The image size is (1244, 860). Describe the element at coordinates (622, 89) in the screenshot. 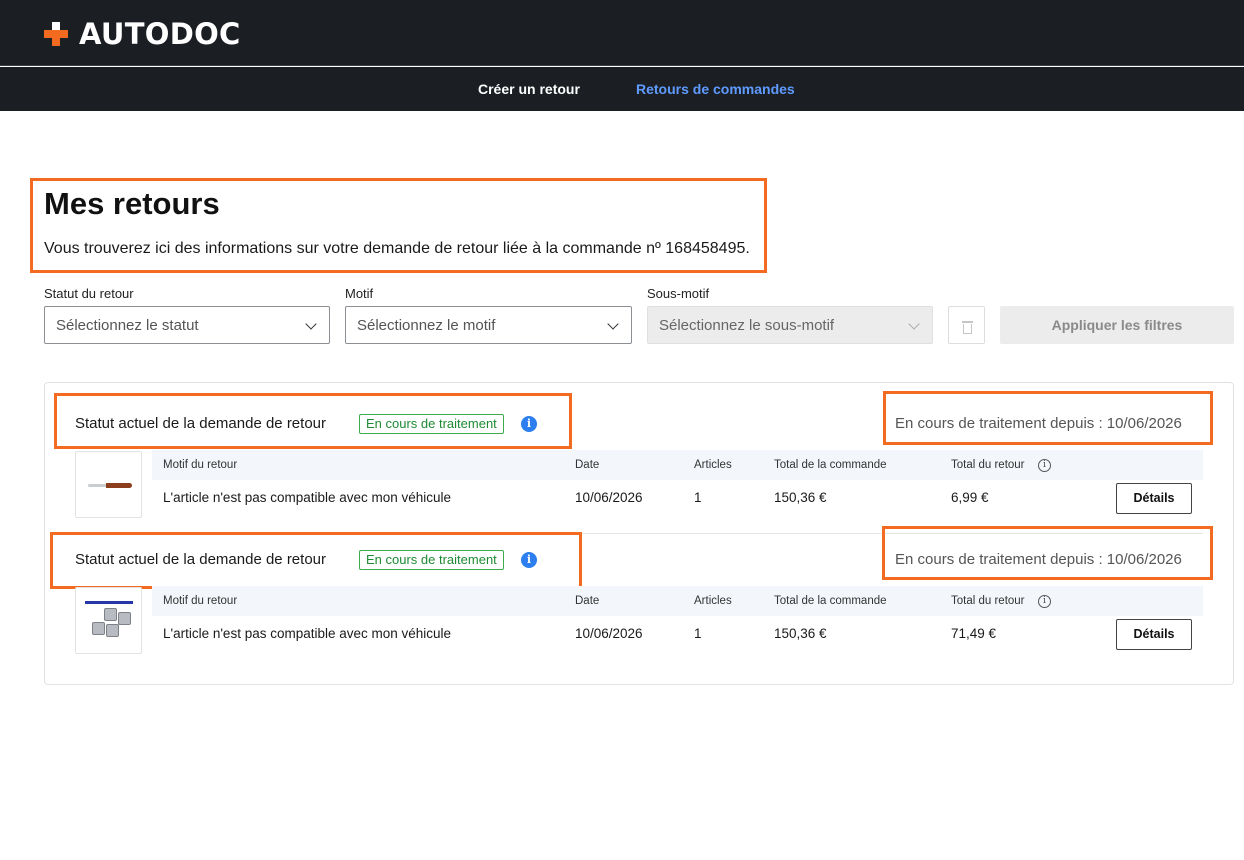

I see `nav-bar: Créer un retour Retours de commandes` at that location.